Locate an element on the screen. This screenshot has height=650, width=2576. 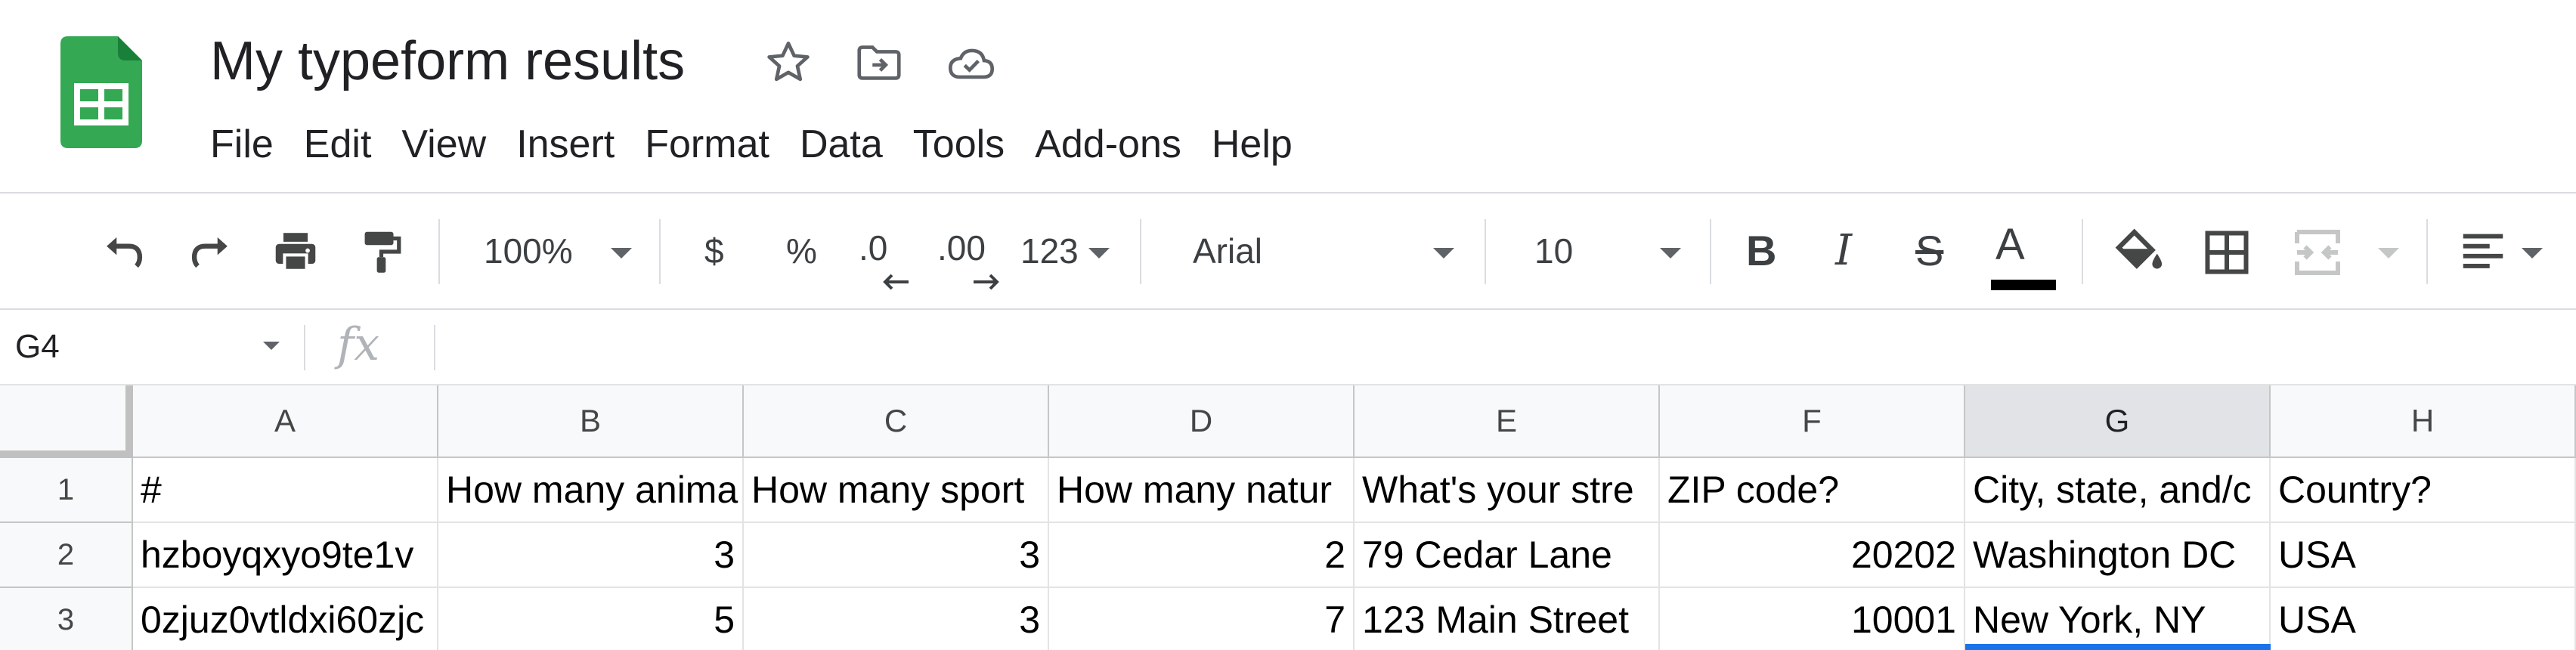
row-header-2: 2 is located at coordinates (66, 555).